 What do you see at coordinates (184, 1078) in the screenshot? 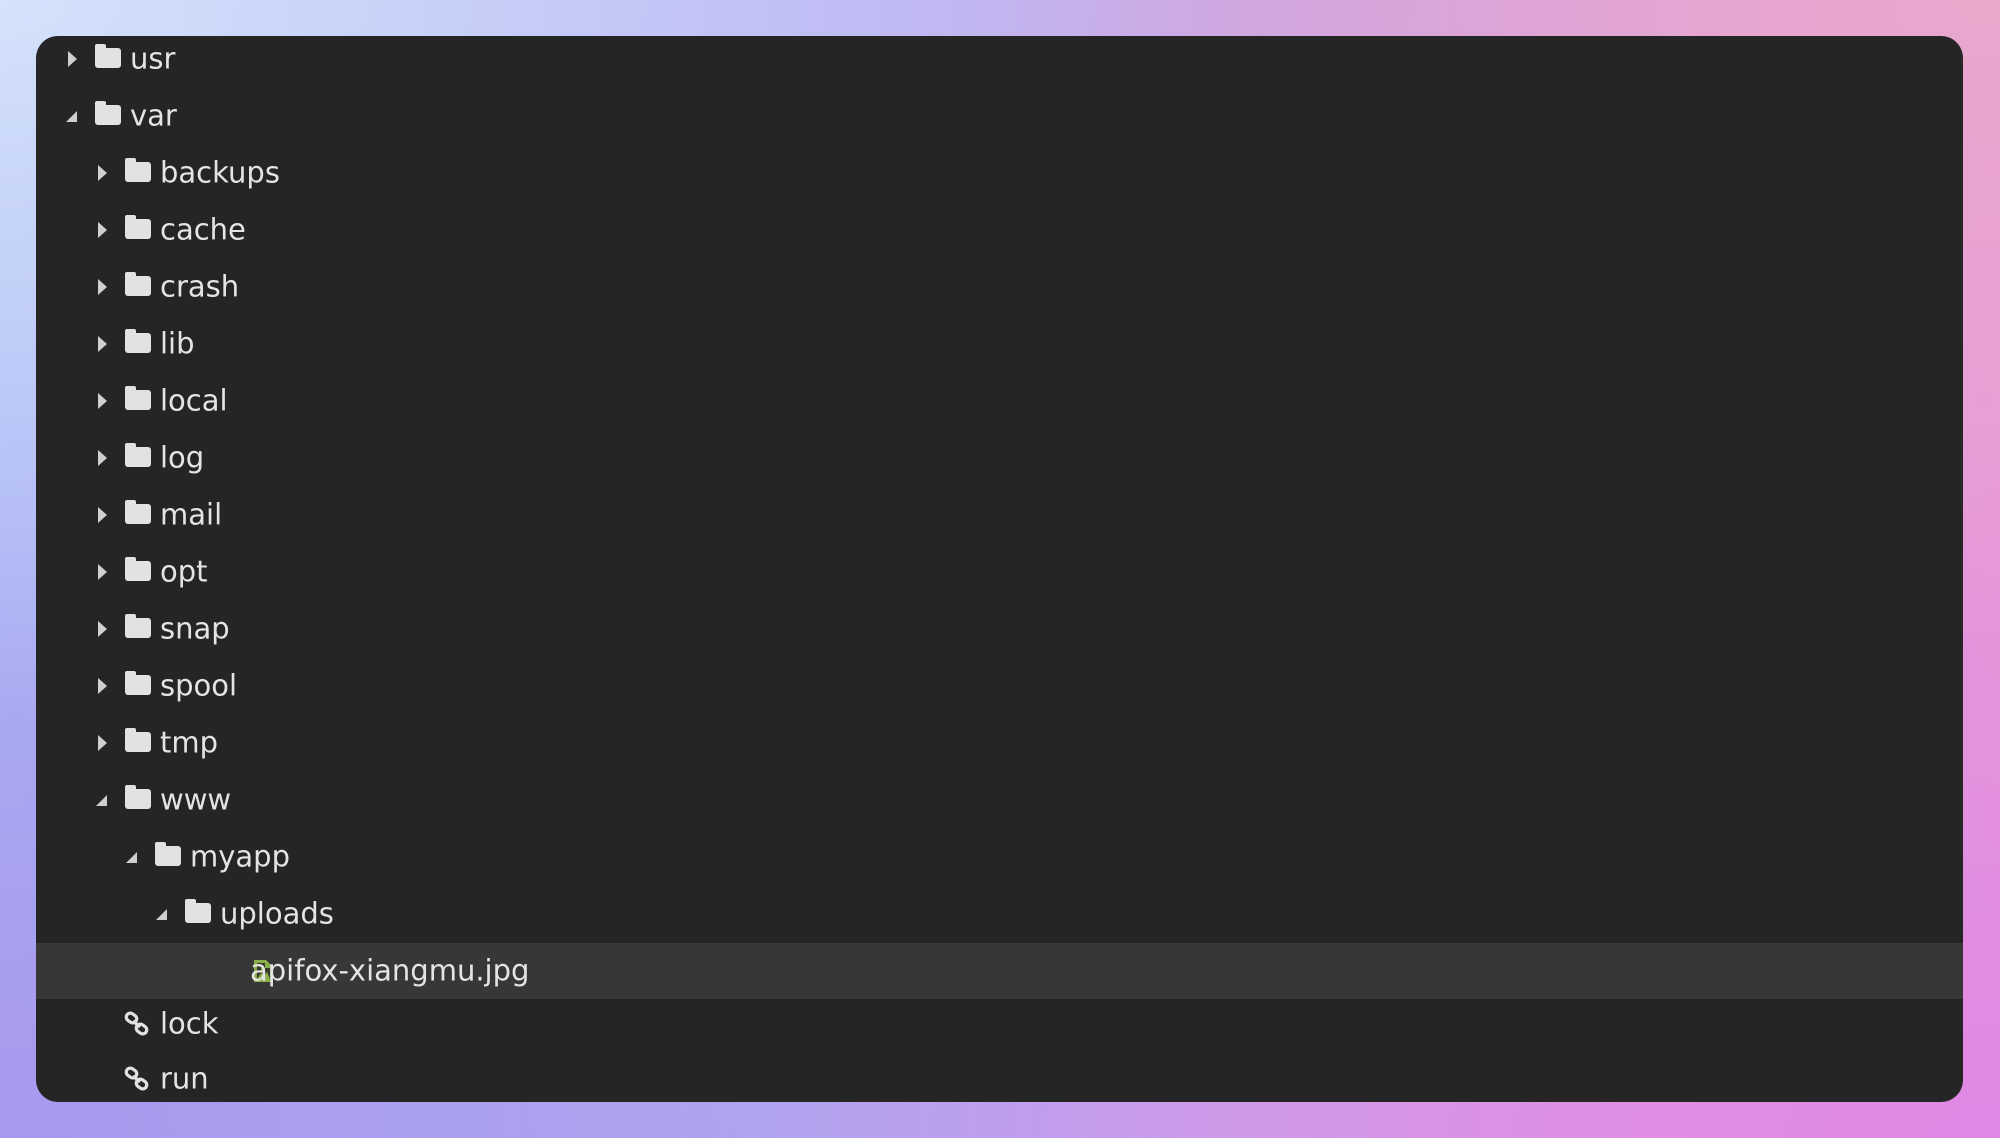
I see `item-label: run` at bounding box center [184, 1078].